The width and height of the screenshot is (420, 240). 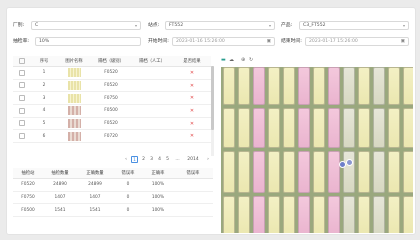 I want to click on factory-select: C ▾, so click(x=86, y=25).